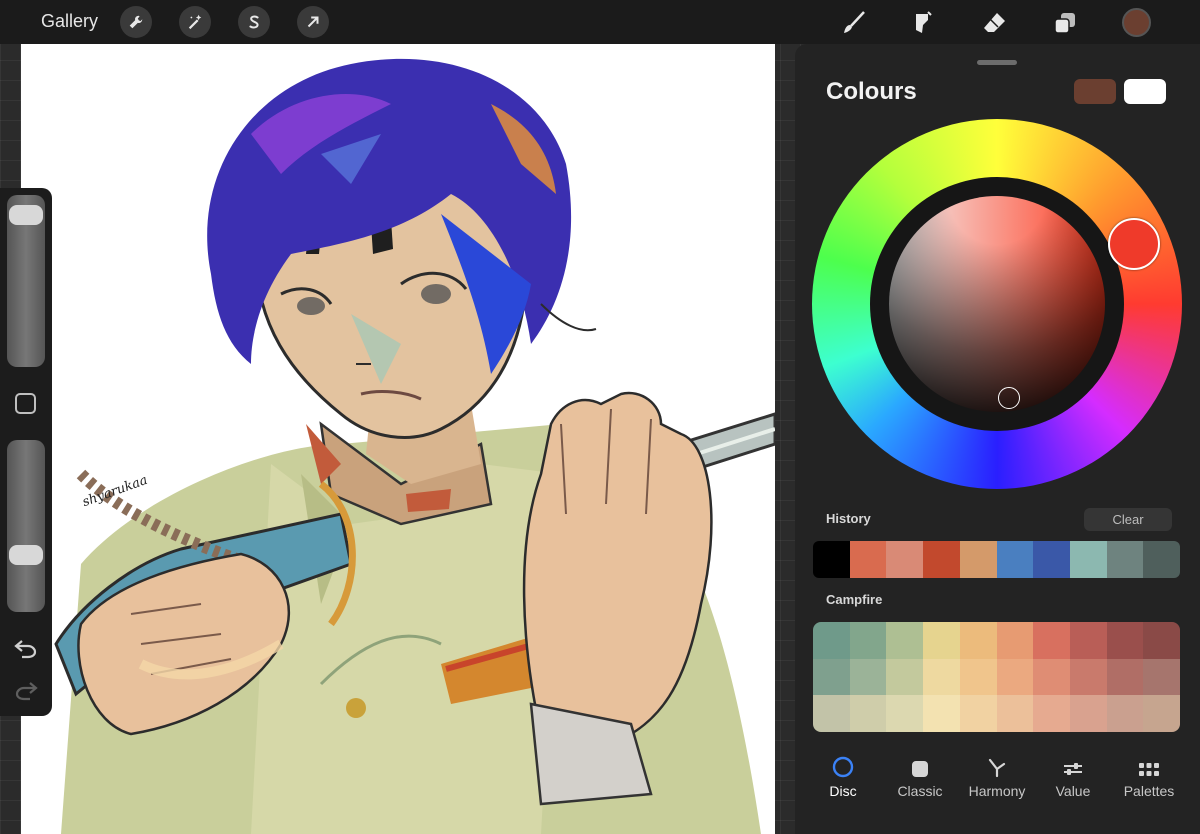 This screenshot has width=1200, height=834. I want to click on layers-icon, so click(1065, 23).